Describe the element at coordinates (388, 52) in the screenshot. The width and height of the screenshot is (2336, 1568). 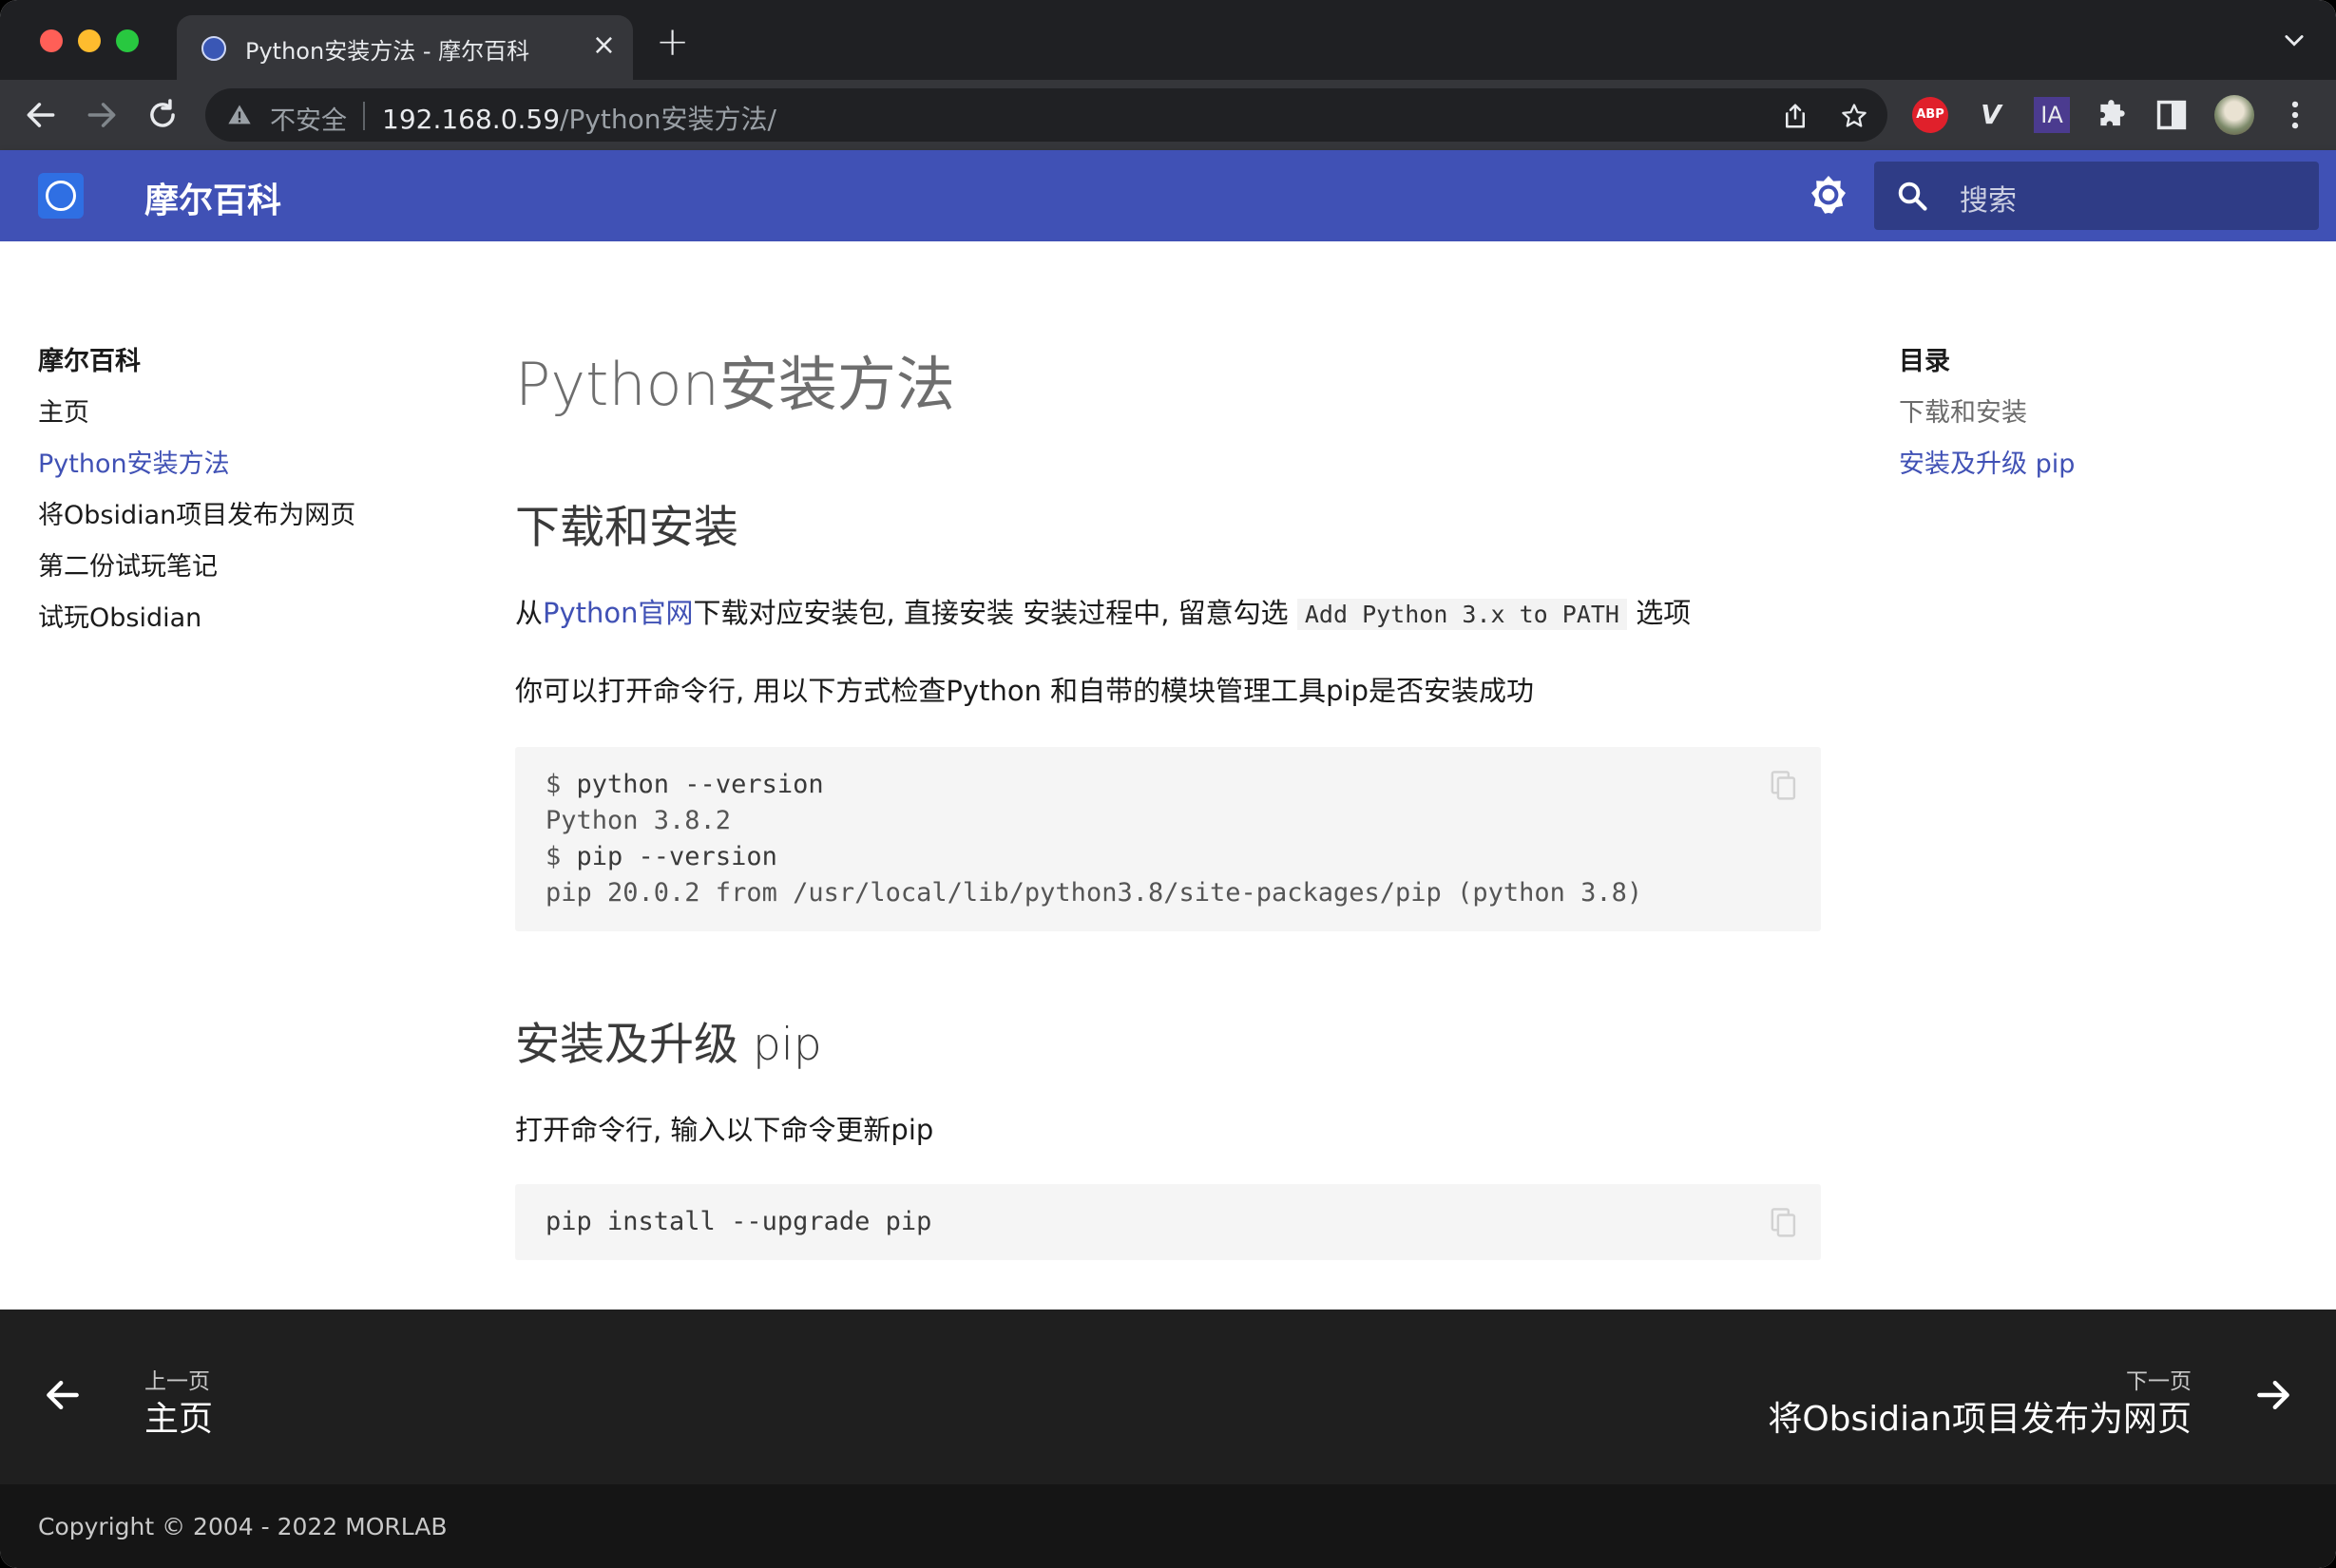
I see `tab-title: Python安装方法 - 摩尔百科` at that location.